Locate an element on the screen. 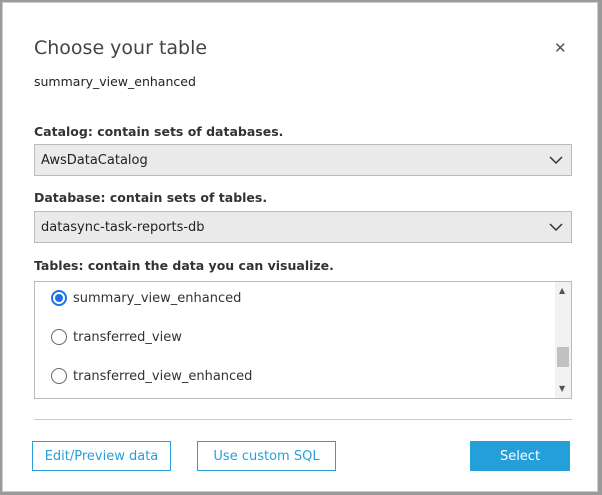 The width and height of the screenshot is (602, 495). database-value: datasync-task-reports-db is located at coordinates (123, 227).